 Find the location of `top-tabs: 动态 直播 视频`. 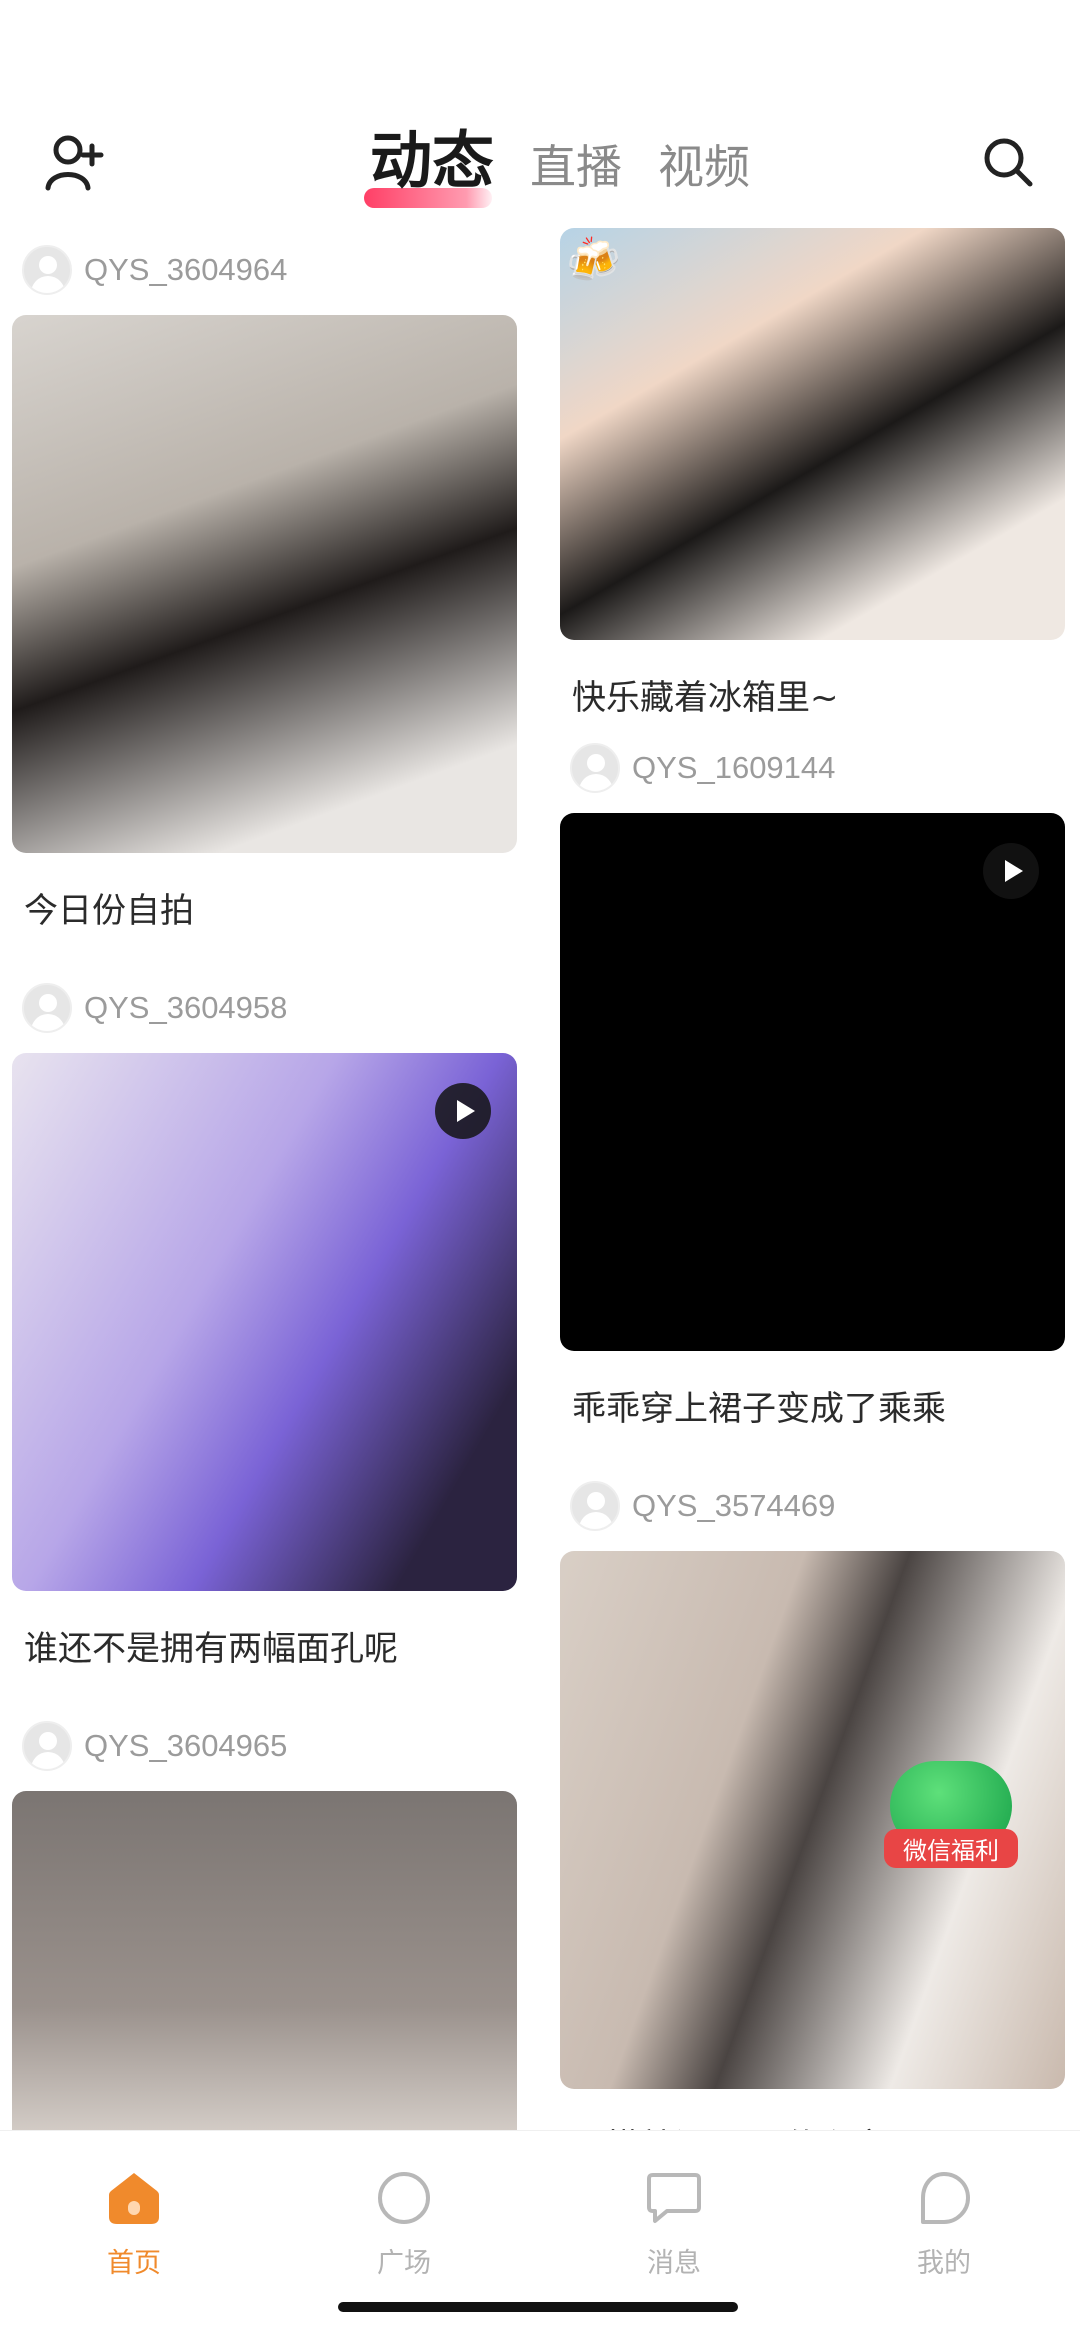

top-tabs: 动态 直播 视频 is located at coordinates (574, 163).